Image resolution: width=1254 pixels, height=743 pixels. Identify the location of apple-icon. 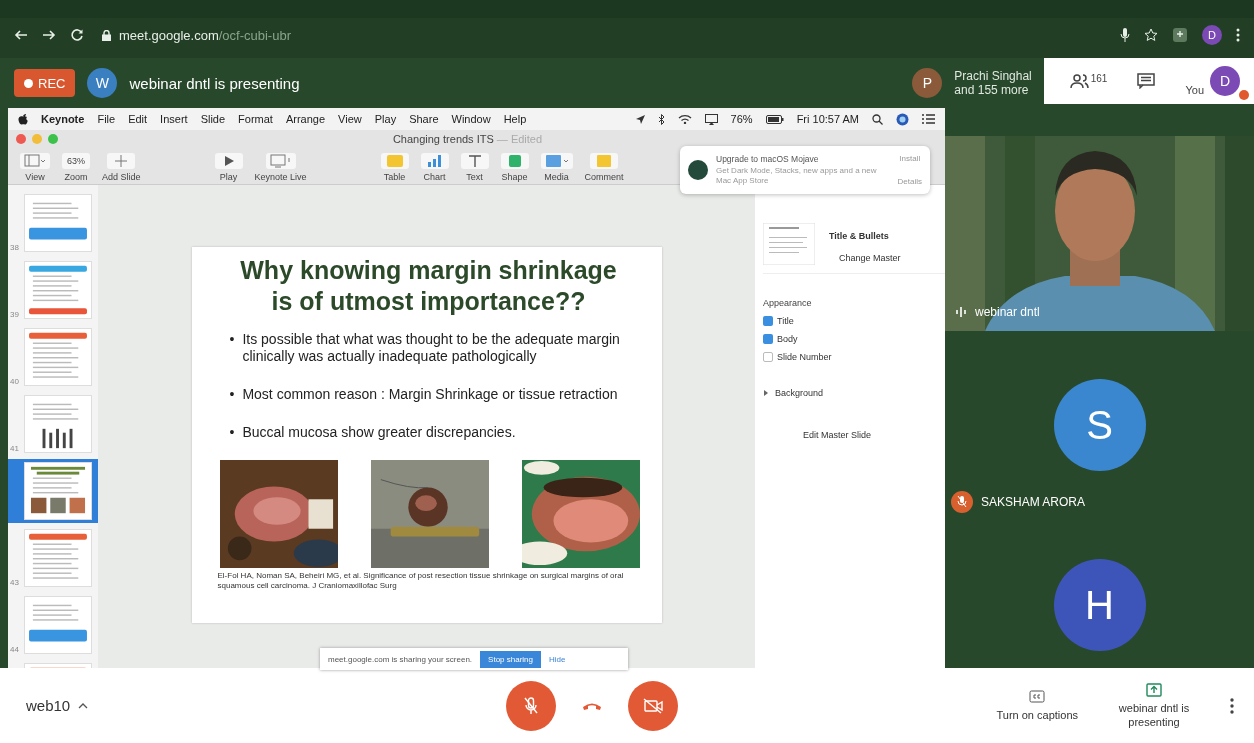
(23, 119).